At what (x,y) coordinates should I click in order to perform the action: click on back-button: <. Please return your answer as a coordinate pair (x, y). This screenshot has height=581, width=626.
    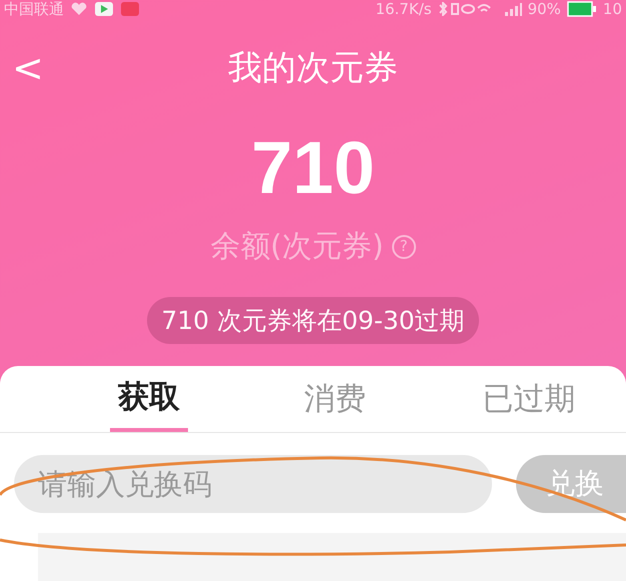
    Looking at the image, I should click on (28, 68).